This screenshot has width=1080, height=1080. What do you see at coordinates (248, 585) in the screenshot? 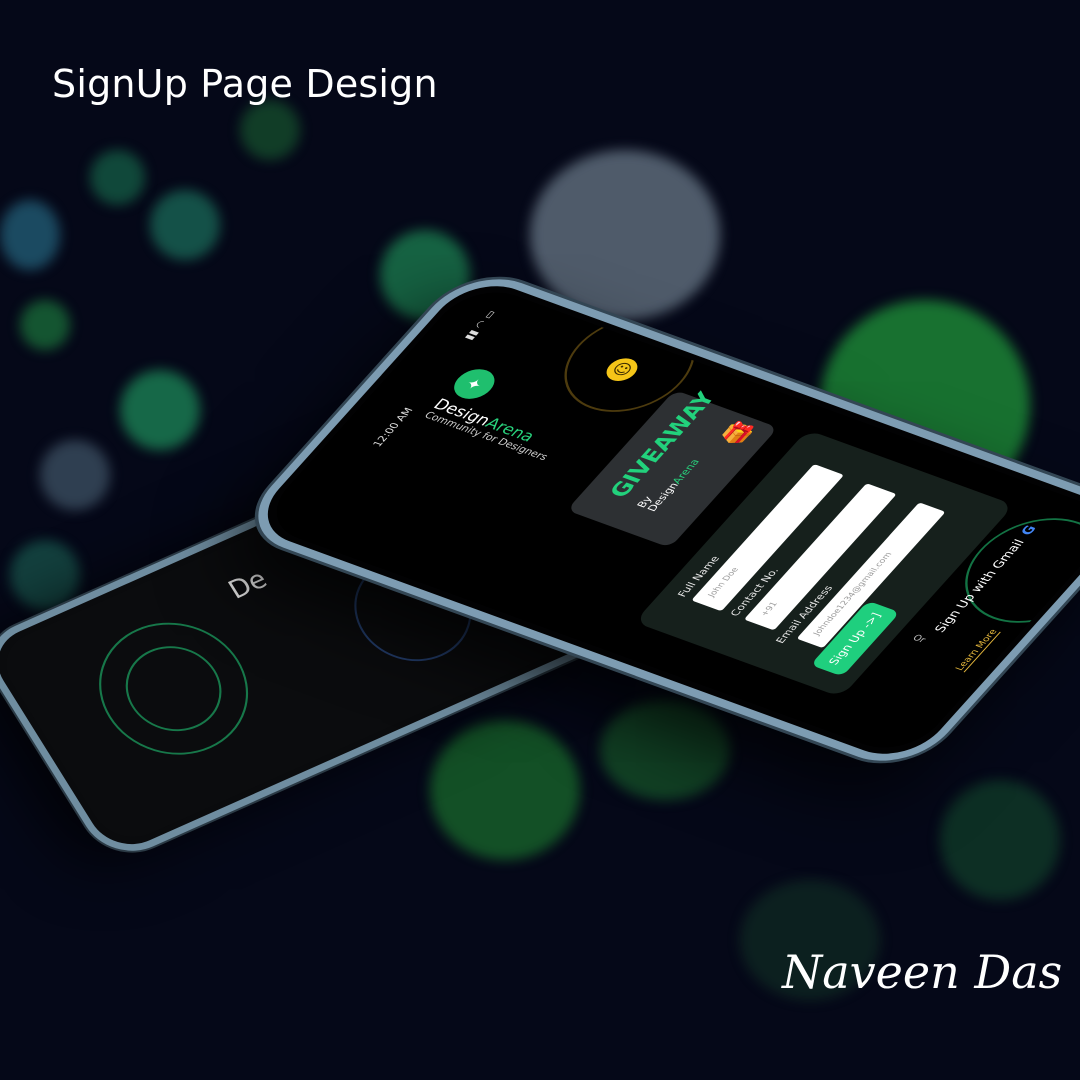
I see `back-phone-title: De` at bounding box center [248, 585].